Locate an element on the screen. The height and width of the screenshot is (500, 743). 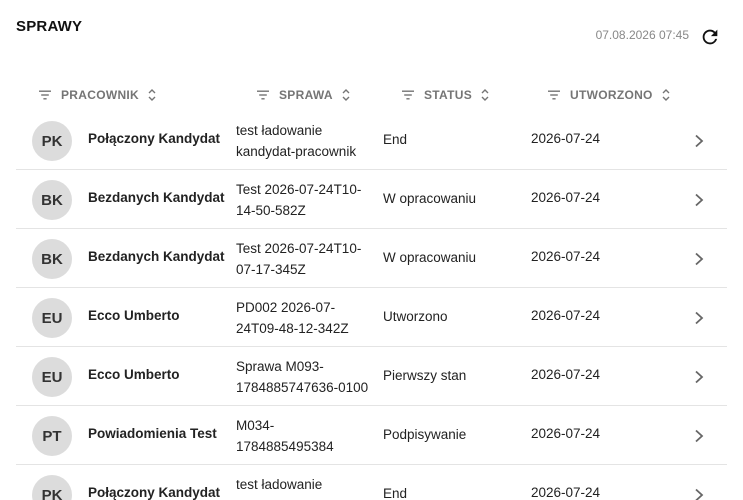
avatar: PT is located at coordinates (52, 436).